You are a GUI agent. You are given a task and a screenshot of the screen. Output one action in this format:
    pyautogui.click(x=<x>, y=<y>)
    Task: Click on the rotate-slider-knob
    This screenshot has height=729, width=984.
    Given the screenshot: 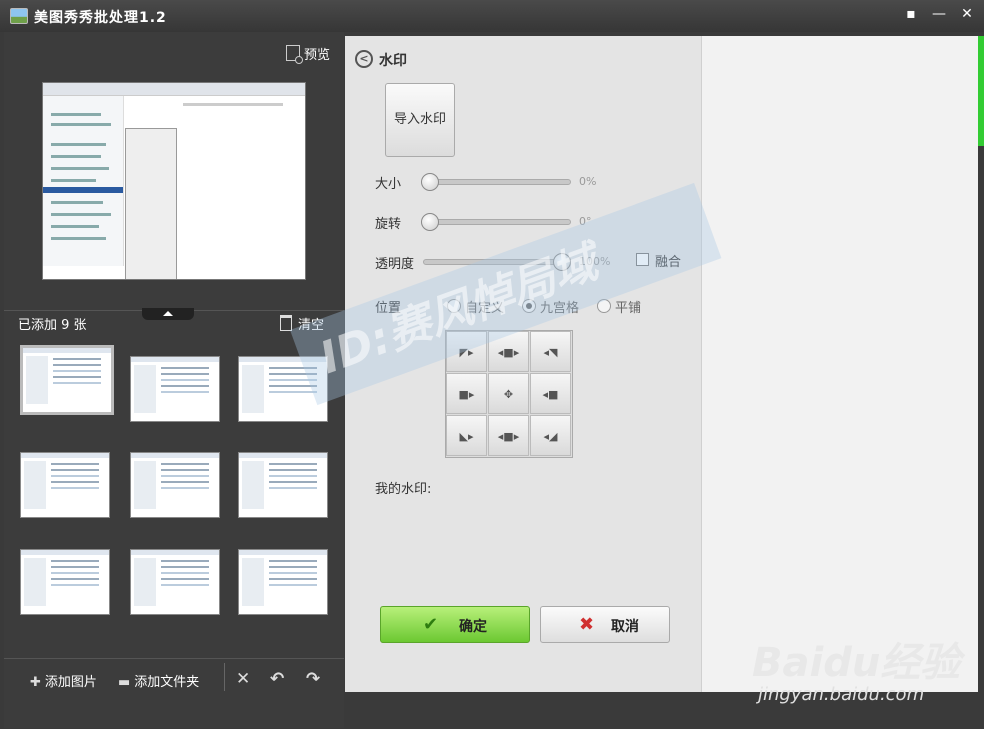 What is the action you would take?
    pyautogui.click(x=430, y=222)
    